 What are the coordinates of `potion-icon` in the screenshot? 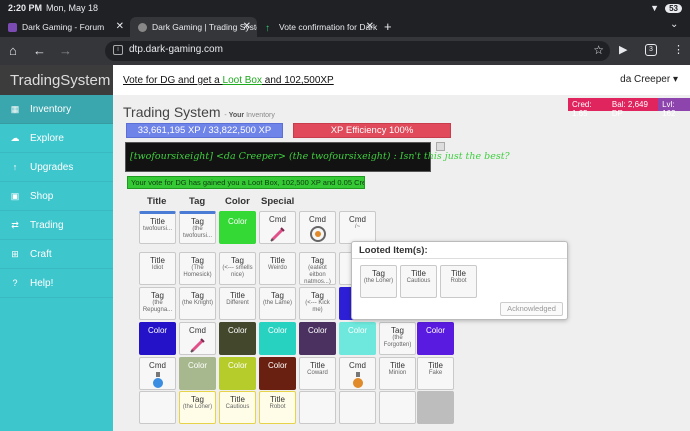 It's located at (357, 380).